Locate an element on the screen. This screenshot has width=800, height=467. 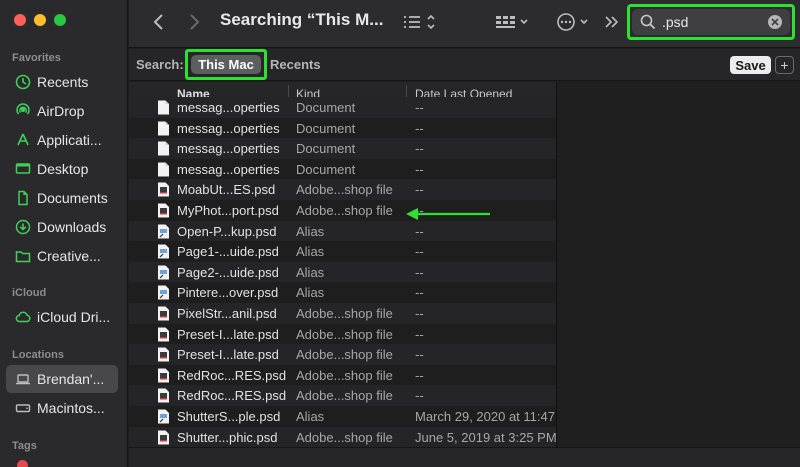
search-icon is located at coordinates (648, 22).